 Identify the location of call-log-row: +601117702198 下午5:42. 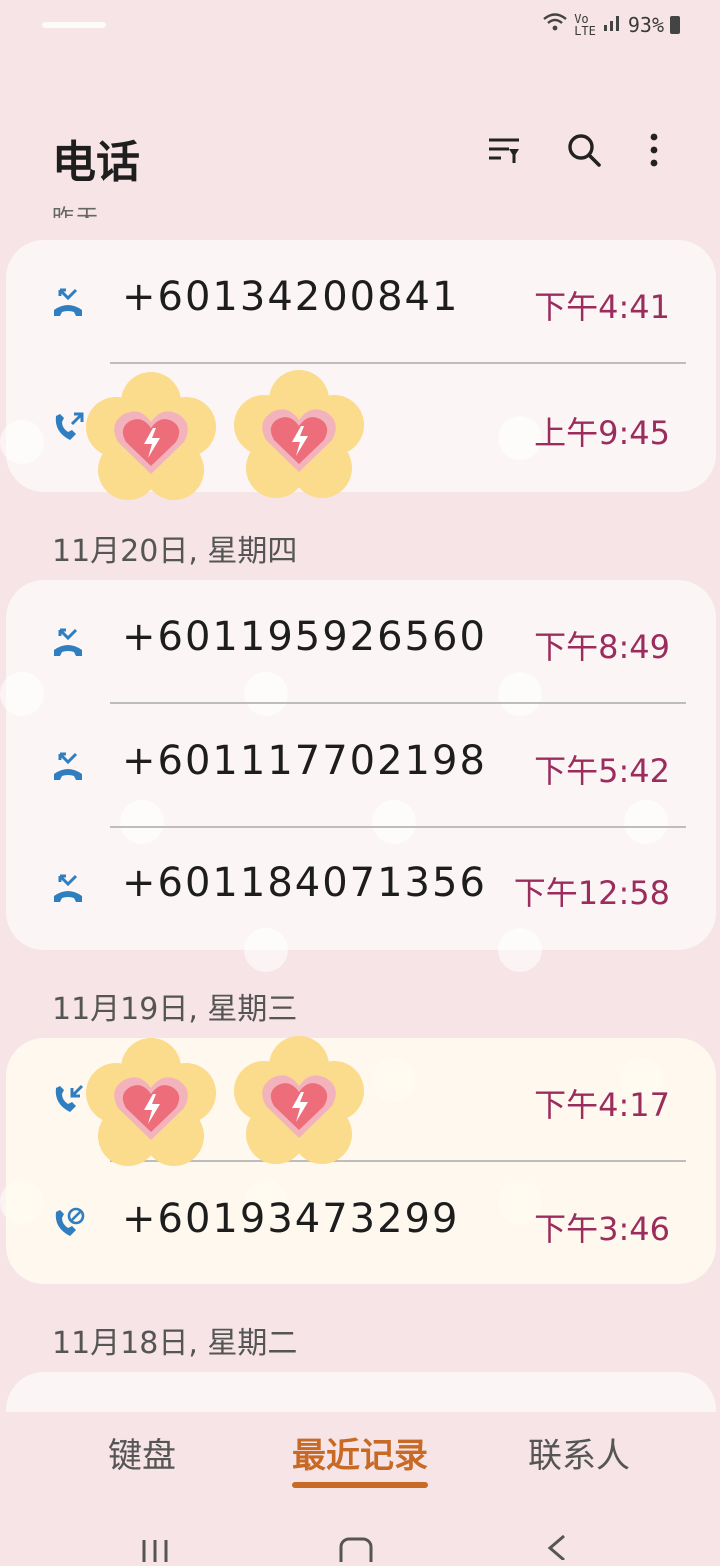
(361, 766).